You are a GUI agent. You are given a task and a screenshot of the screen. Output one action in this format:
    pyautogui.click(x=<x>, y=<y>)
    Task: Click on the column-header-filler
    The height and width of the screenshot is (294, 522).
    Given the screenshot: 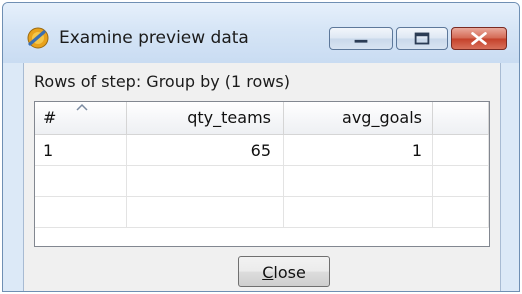 What is the action you would take?
    pyautogui.click(x=461, y=118)
    